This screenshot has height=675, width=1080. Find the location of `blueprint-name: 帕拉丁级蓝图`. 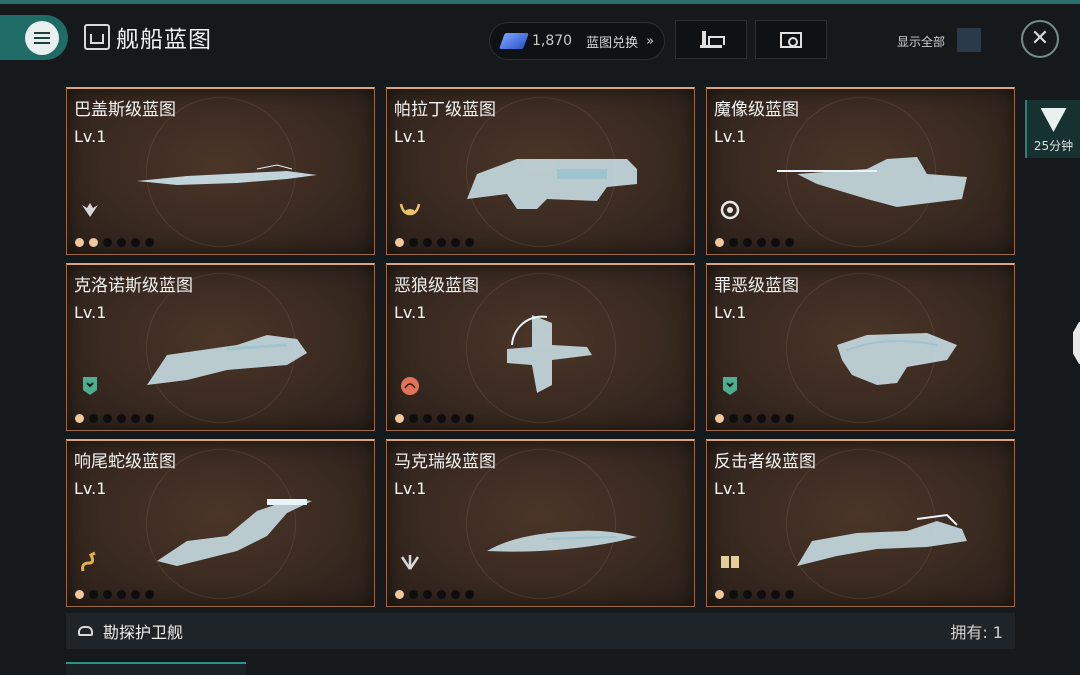

blueprint-name: 帕拉丁级蓝图 is located at coordinates (445, 110).